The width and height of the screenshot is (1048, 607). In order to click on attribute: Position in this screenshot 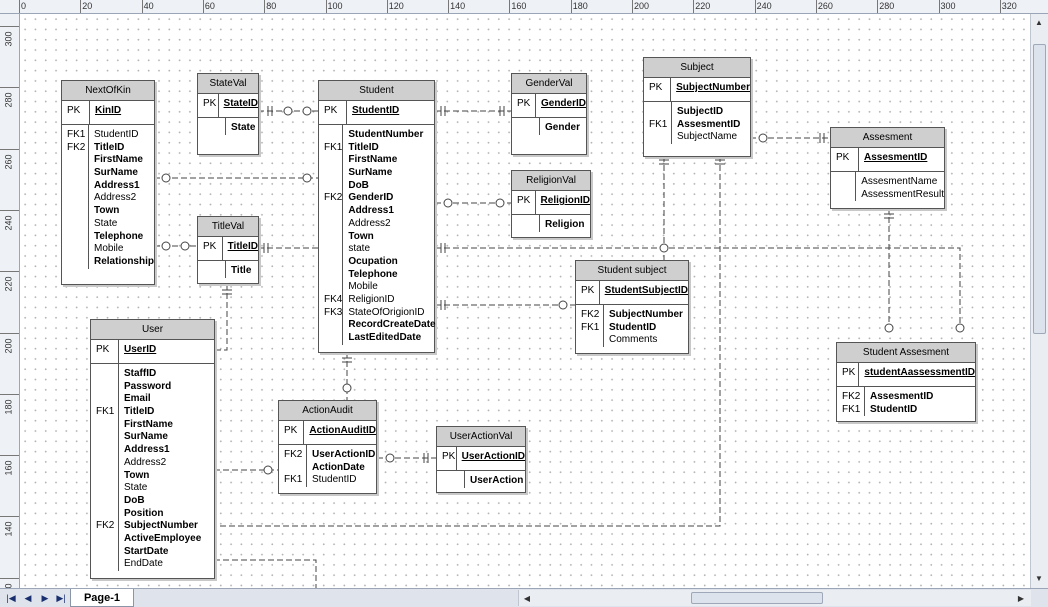, I will do `click(144, 513)`.